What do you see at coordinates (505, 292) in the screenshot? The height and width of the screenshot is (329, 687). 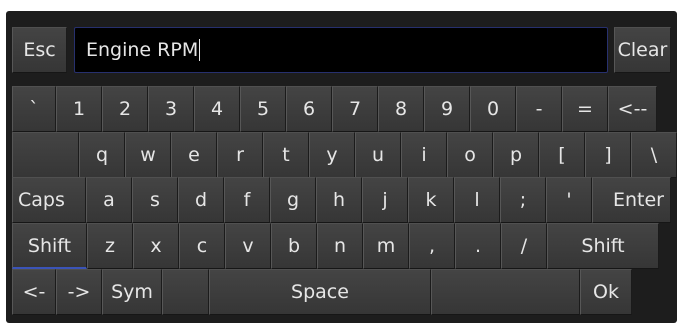 I see `key-blank-right` at bounding box center [505, 292].